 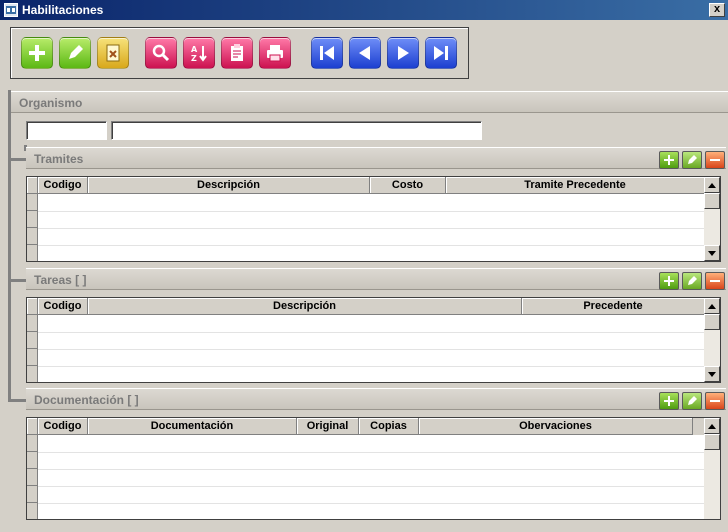 I want to click on report-button, so click(x=237, y=53).